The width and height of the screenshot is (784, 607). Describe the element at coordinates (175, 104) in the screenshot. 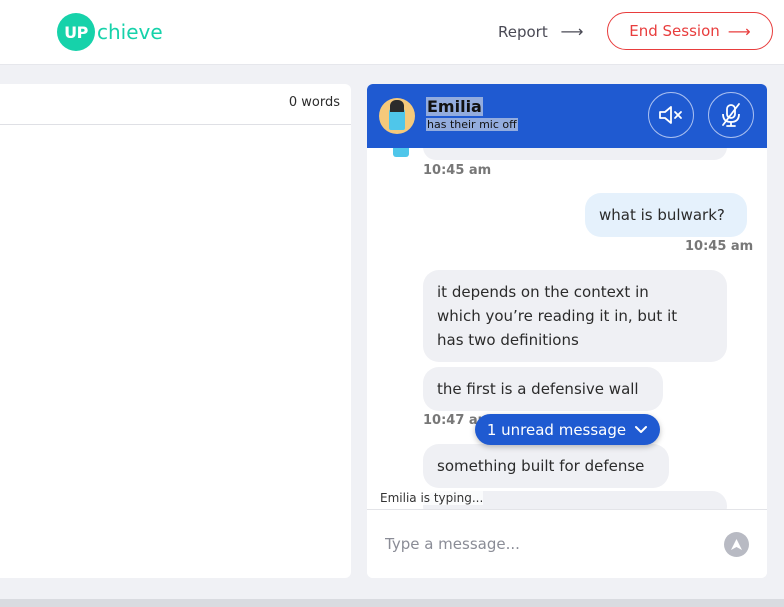

I see `editor-toolbar: 0 words` at that location.